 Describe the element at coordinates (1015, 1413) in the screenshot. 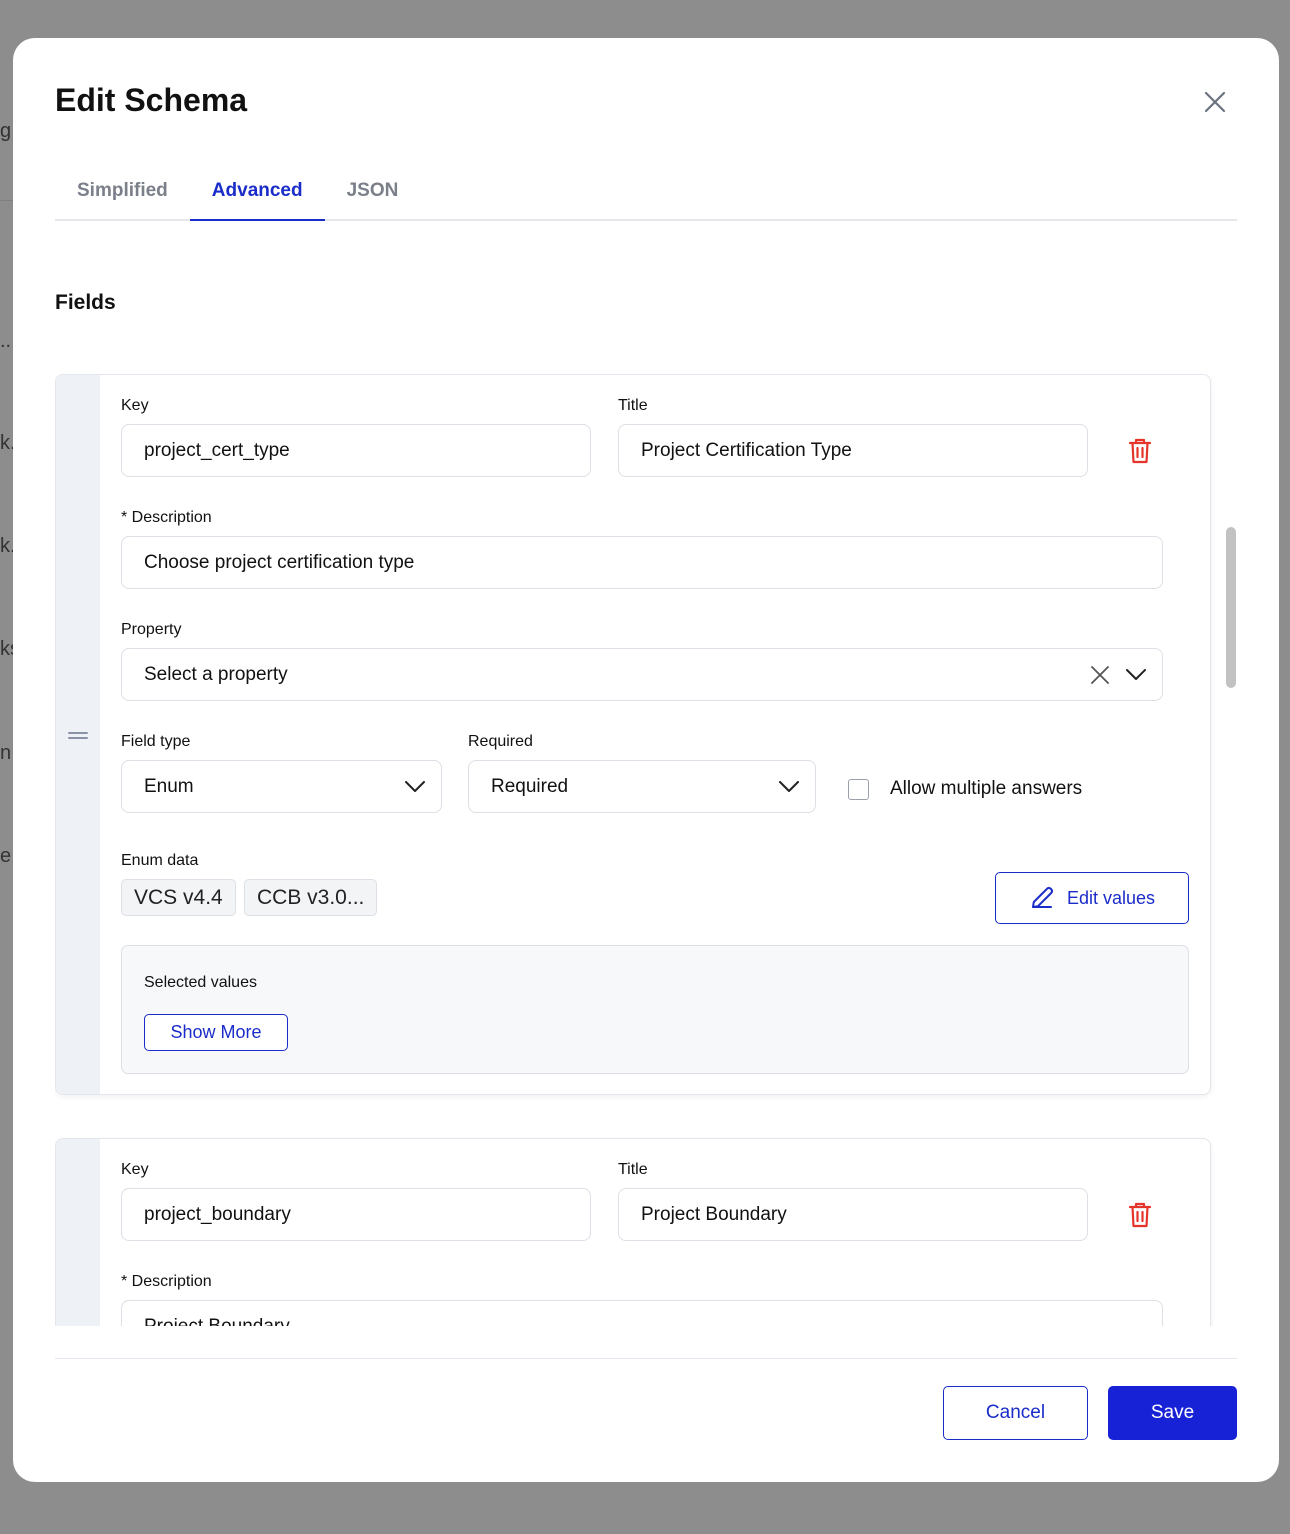

I see `cancel-button: Cancel` at that location.